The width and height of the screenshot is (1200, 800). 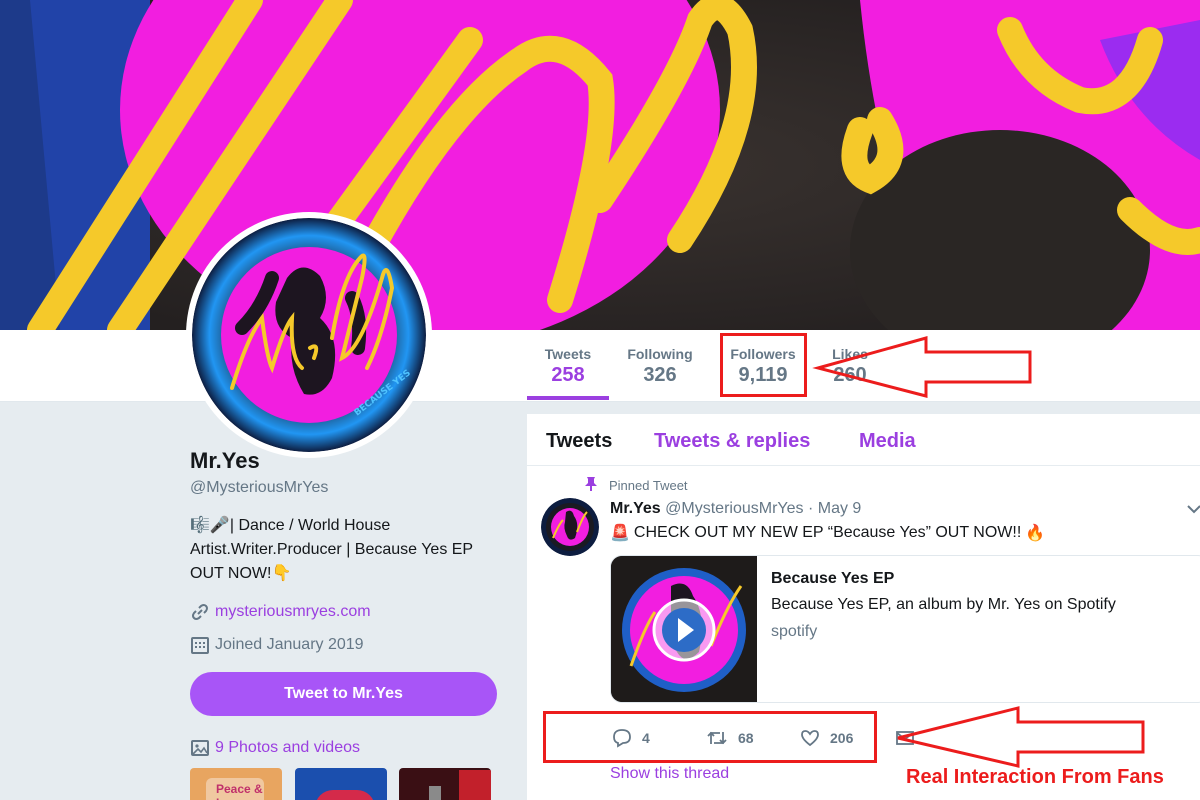 I want to click on stat-following-label: Following, so click(x=660, y=354).